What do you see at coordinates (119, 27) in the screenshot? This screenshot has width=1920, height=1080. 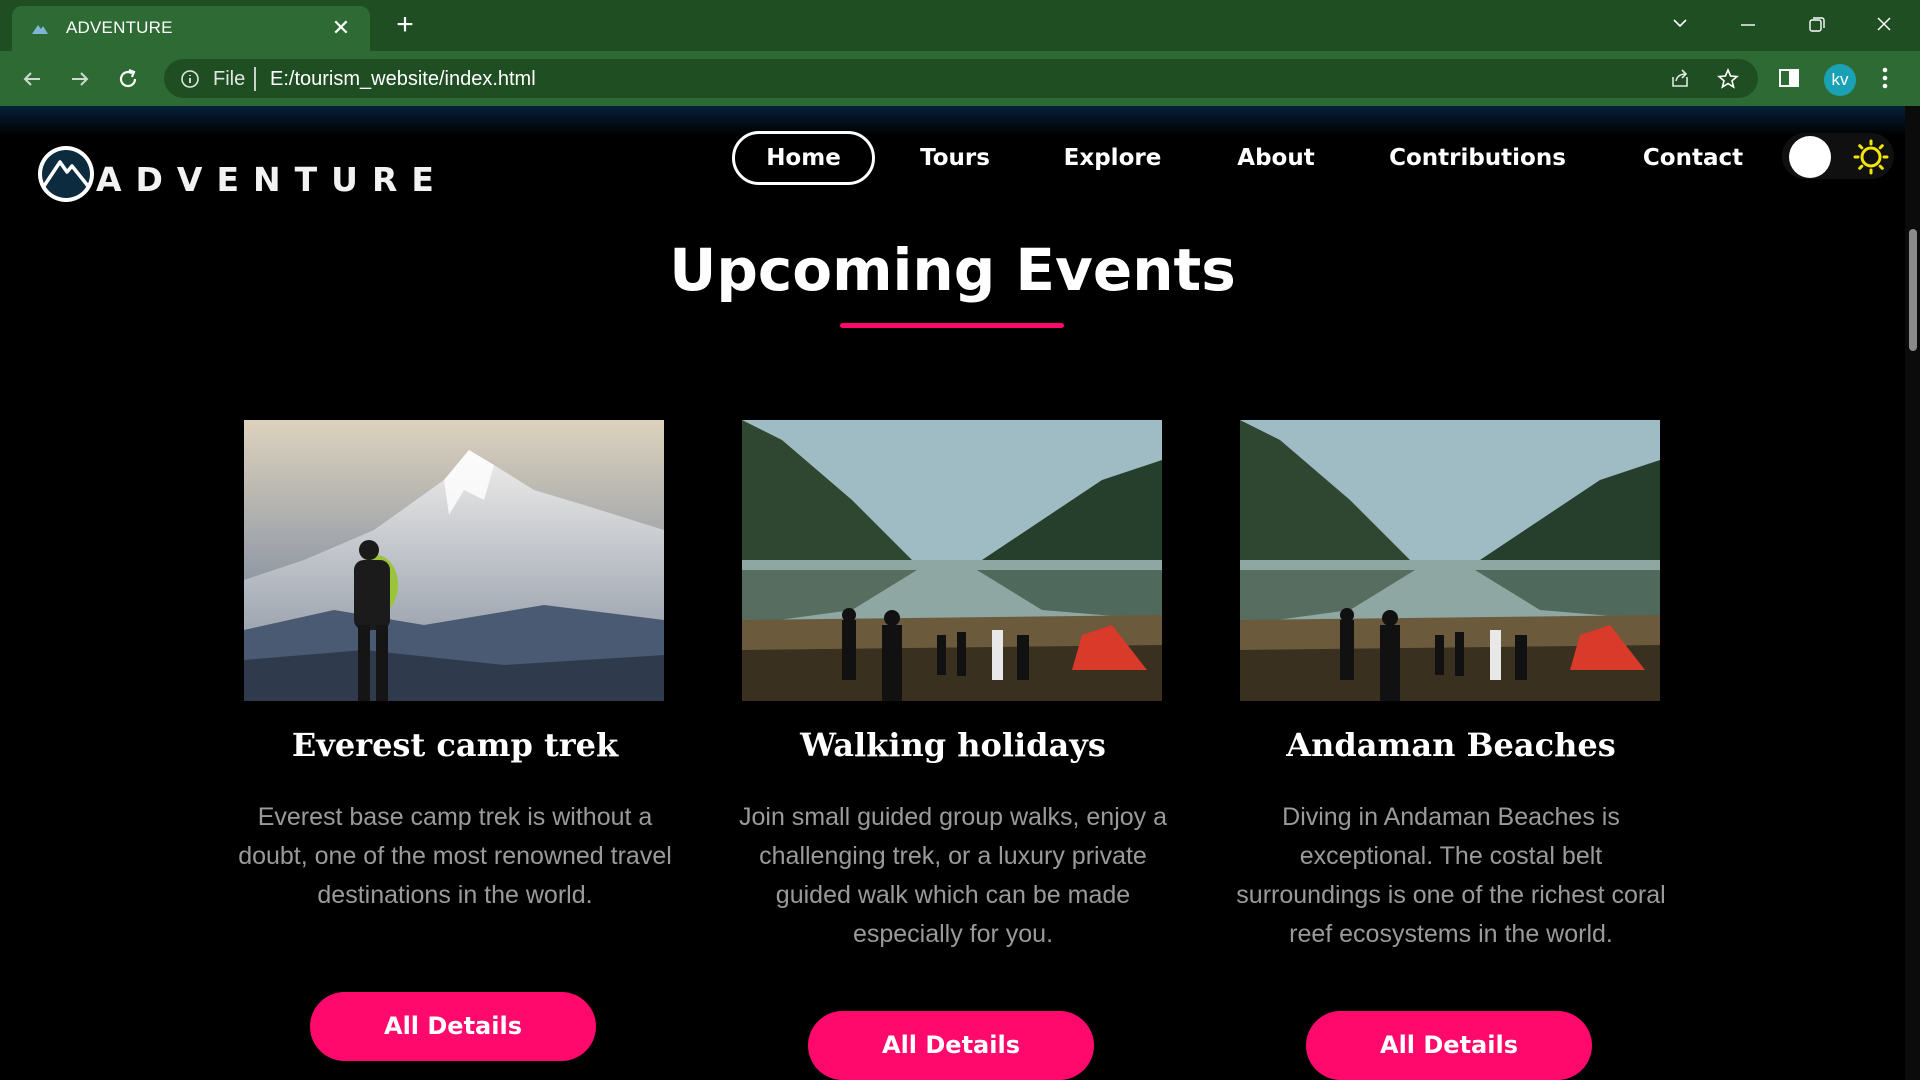 I see `tab-title: ADVENTURE` at bounding box center [119, 27].